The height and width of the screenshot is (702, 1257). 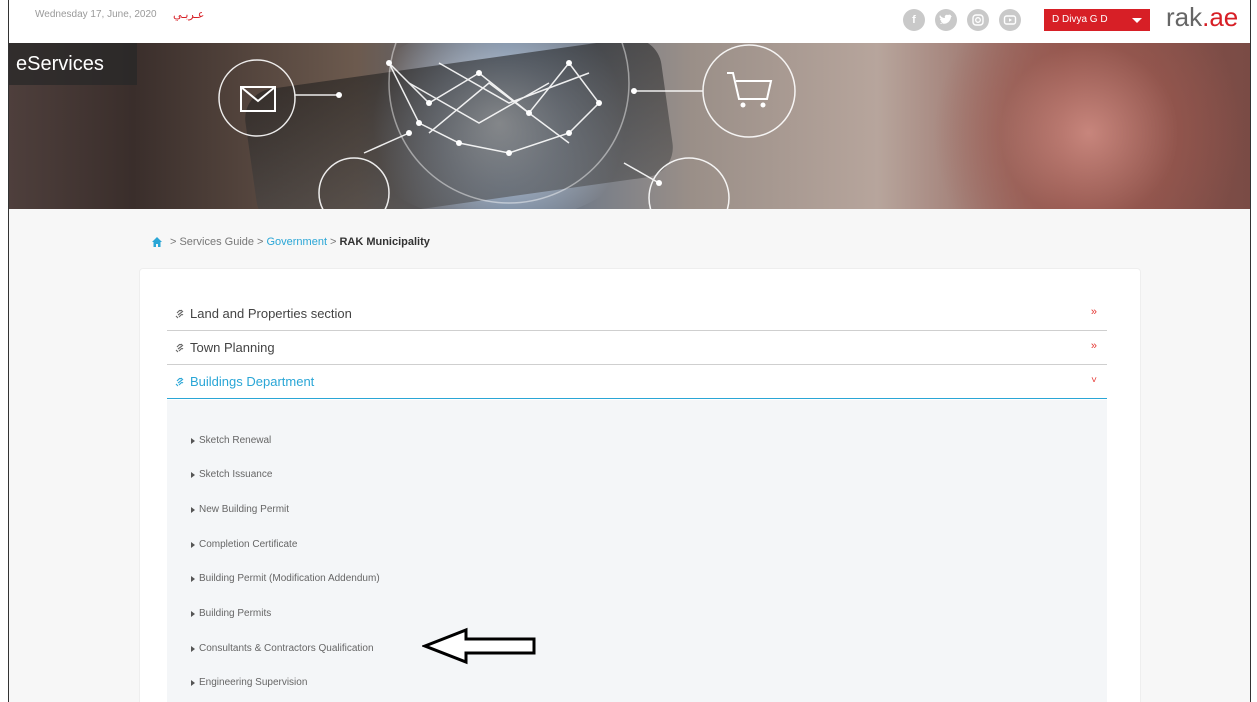 I want to click on service-link-completion-certificate: Completion Certificate, so click(x=244, y=544).